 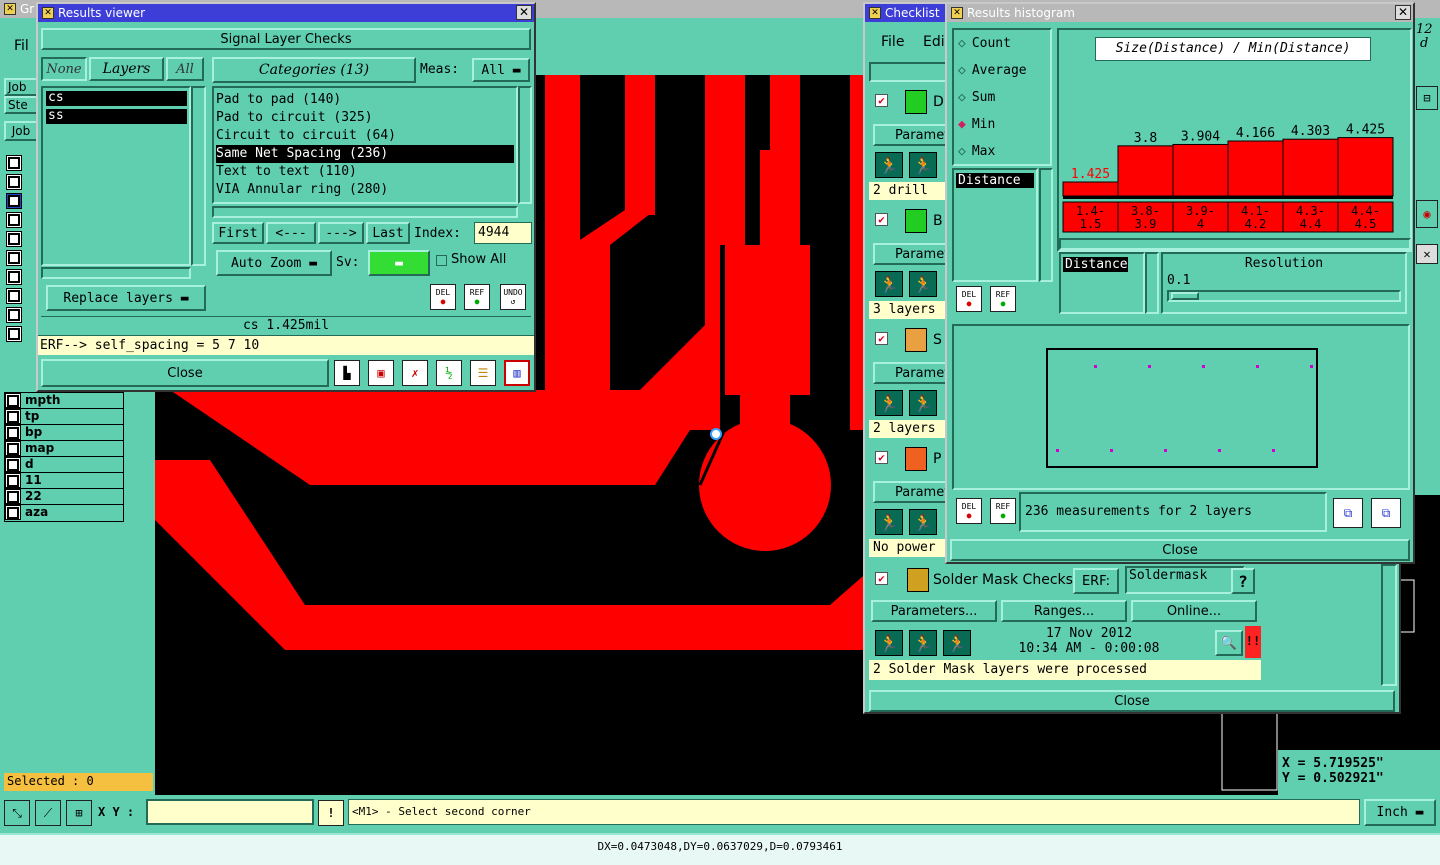 What do you see at coordinates (1427, 98) in the screenshot?
I see `right-tool-icon: ⊟` at bounding box center [1427, 98].